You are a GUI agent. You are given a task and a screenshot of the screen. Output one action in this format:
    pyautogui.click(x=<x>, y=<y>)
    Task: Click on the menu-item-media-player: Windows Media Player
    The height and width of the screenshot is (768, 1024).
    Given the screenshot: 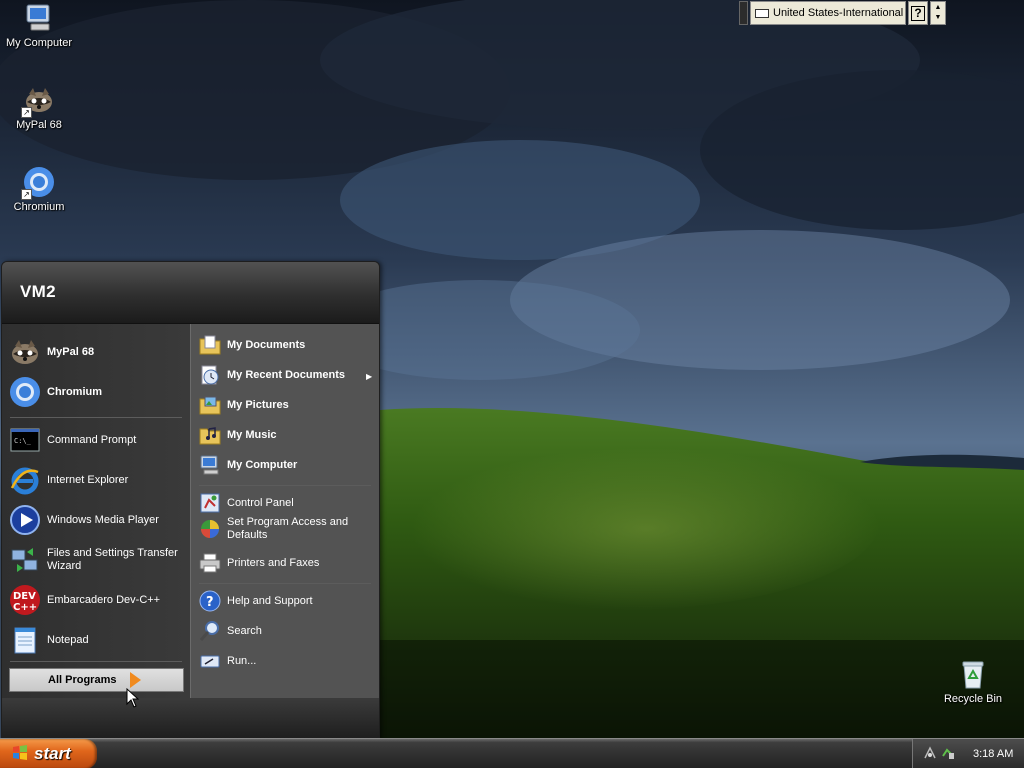 What is the action you would take?
    pyautogui.click(x=84, y=520)
    